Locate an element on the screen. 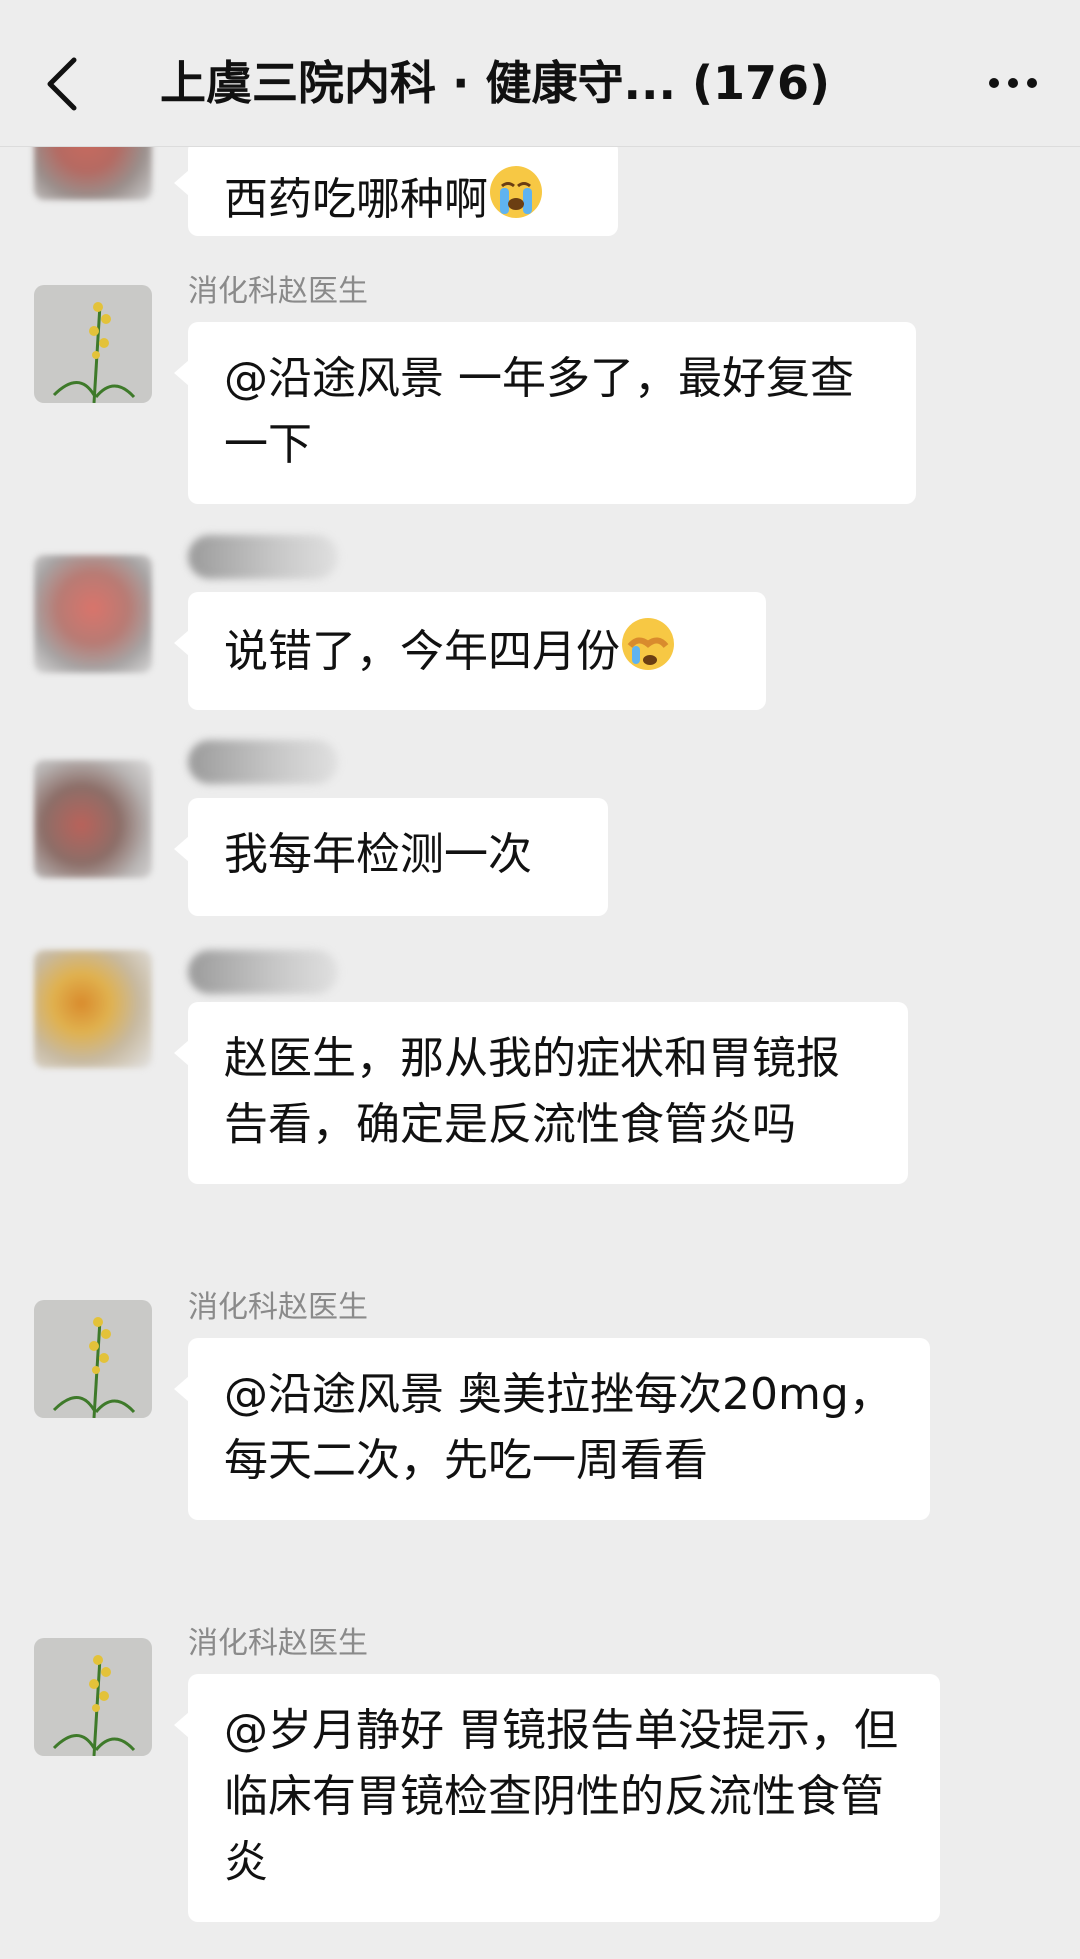  message-bubble: @沿途风景 一年多了，最好复查一下 is located at coordinates (545, 413).